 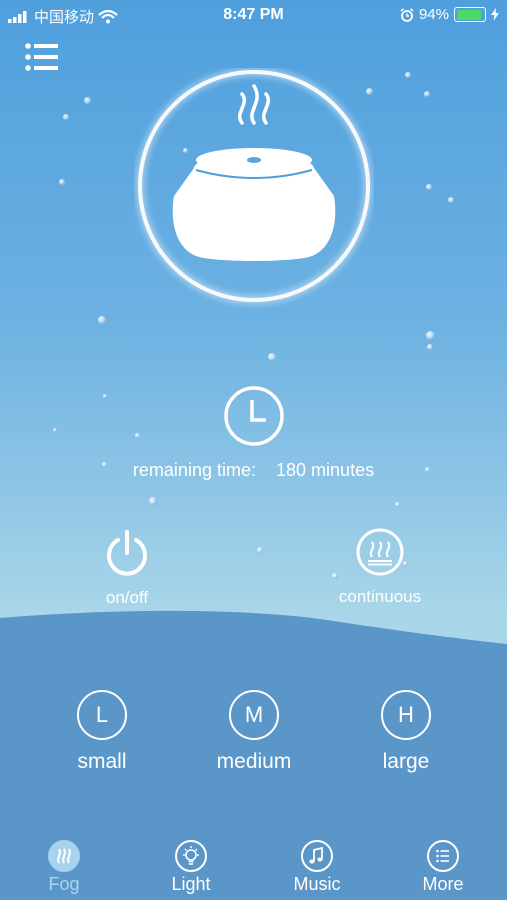 What do you see at coordinates (325, 470) in the screenshot?
I see `remaining-time-value: 180 minutes` at bounding box center [325, 470].